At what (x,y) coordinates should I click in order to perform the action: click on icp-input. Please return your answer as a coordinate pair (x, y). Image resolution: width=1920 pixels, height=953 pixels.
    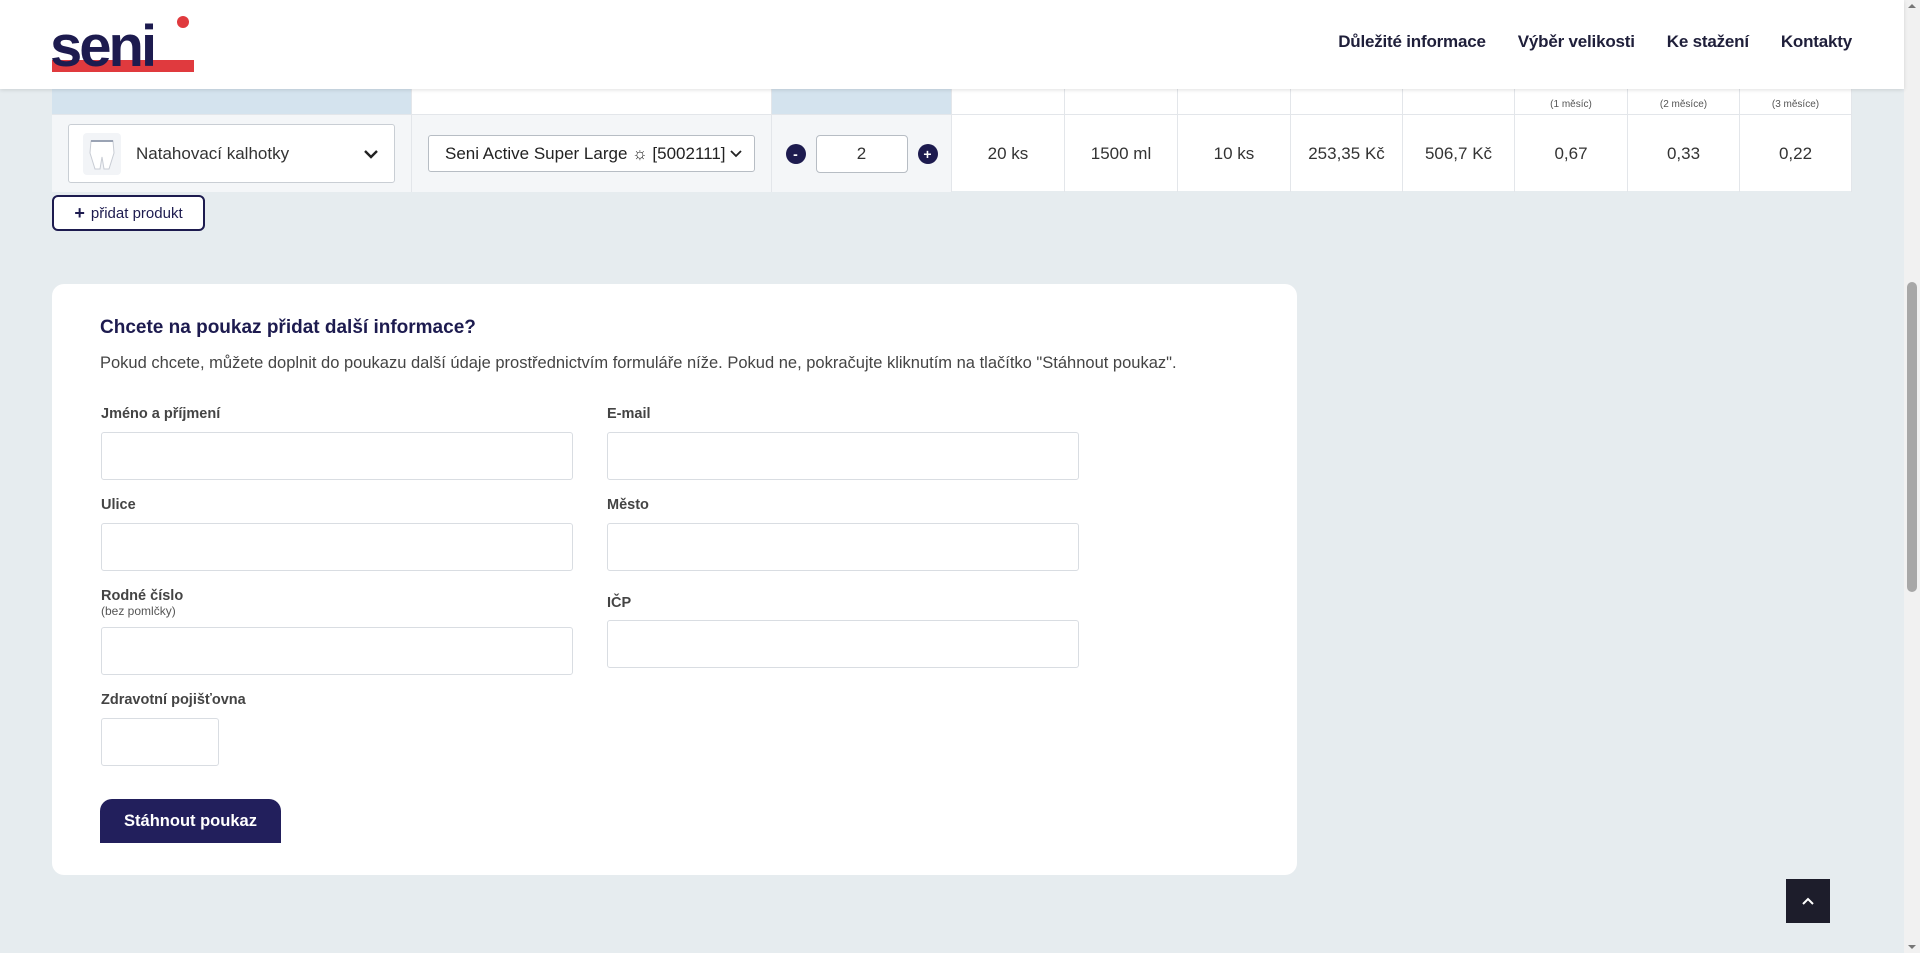
    Looking at the image, I should click on (843, 644).